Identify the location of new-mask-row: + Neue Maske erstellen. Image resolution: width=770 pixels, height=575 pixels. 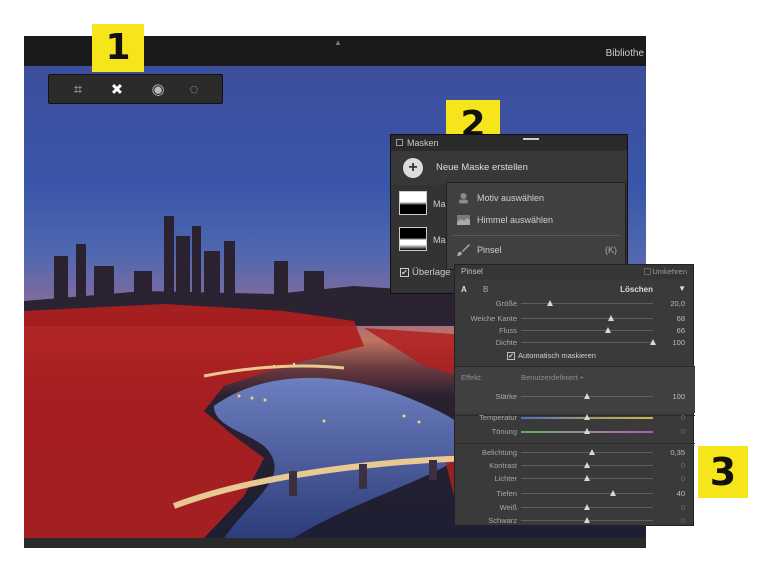
(509, 168).